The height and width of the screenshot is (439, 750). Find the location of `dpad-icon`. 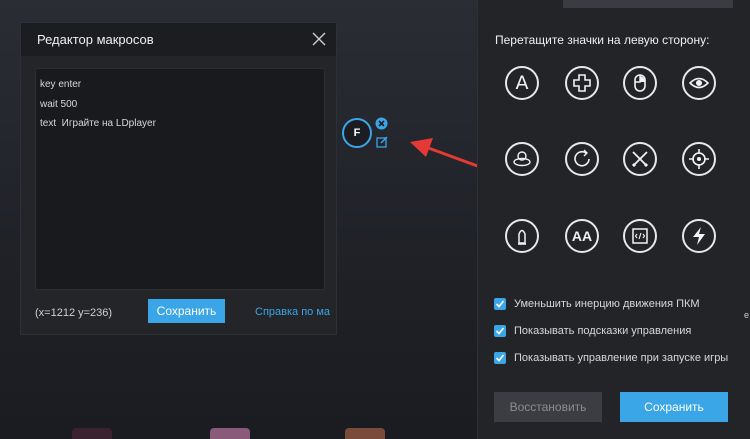

dpad-icon is located at coordinates (582, 83).